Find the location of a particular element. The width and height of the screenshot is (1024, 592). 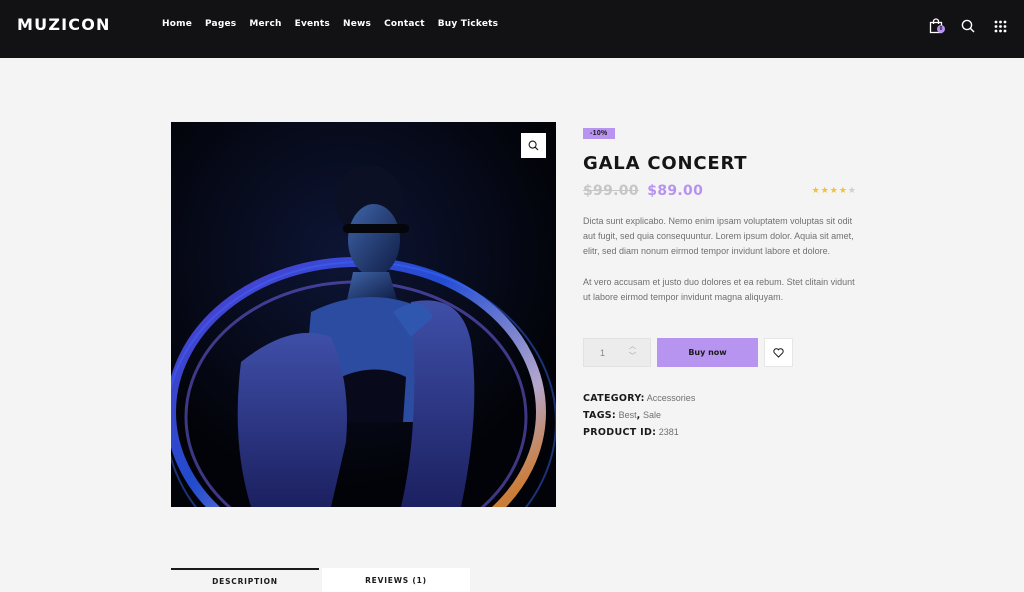

sale-badge: -10% is located at coordinates (599, 133).